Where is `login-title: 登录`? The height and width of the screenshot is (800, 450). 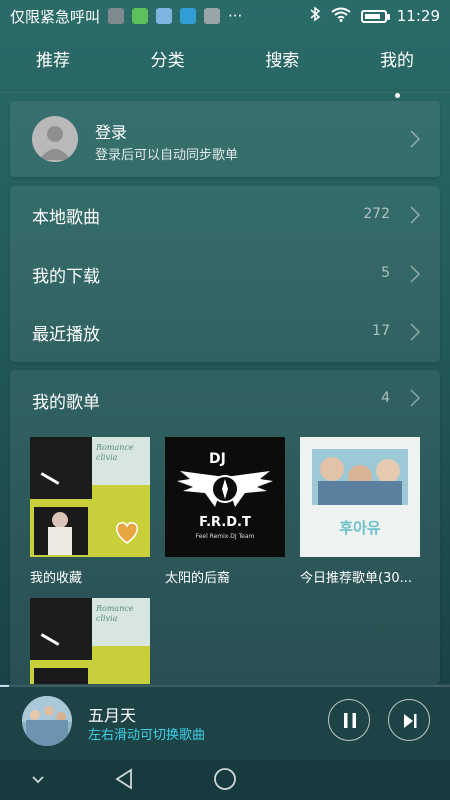 login-title: 登录 is located at coordinates (111, 132).